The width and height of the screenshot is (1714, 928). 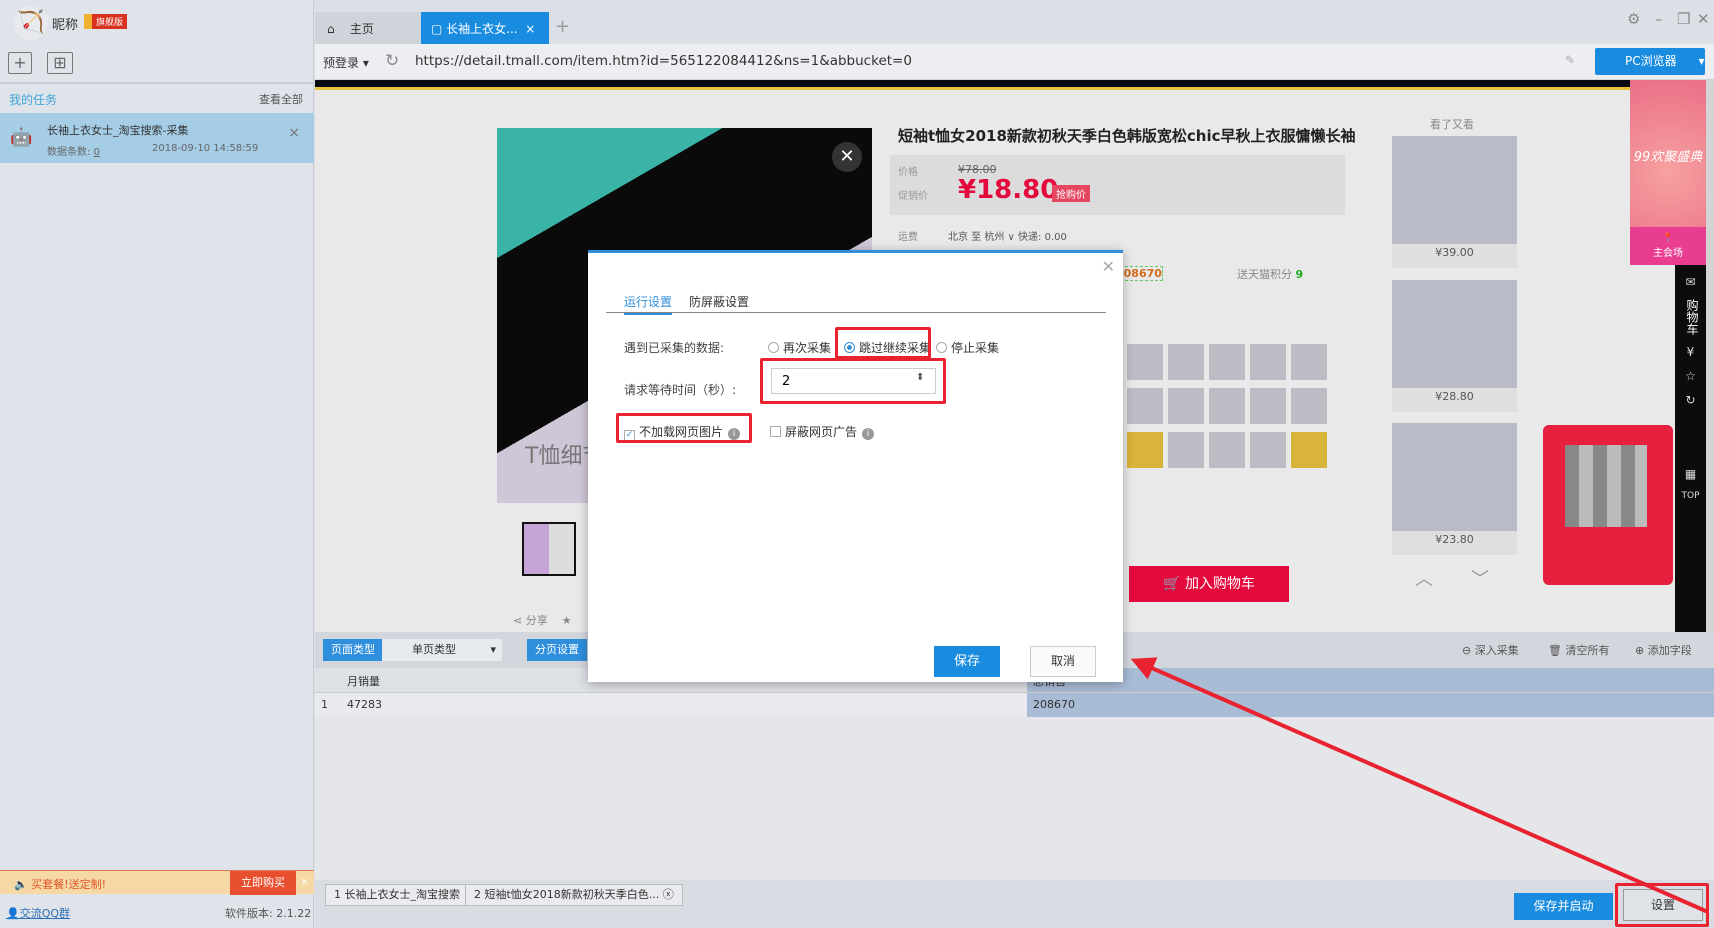 I want to click on recommend-image, so click(x=1454, y=477).